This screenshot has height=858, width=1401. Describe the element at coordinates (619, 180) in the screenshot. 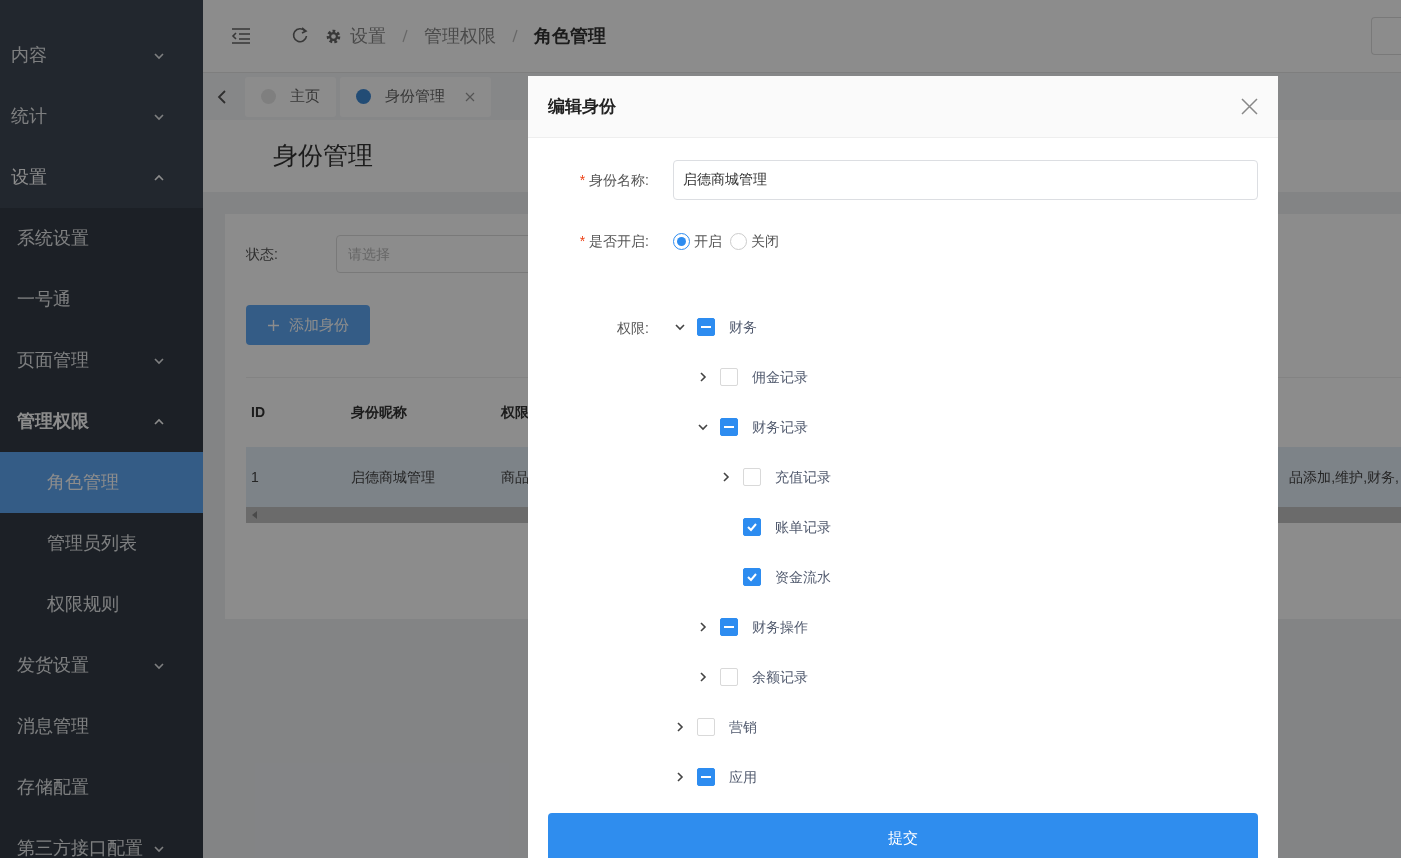

I see `field-label: 身份名称:` at that location.